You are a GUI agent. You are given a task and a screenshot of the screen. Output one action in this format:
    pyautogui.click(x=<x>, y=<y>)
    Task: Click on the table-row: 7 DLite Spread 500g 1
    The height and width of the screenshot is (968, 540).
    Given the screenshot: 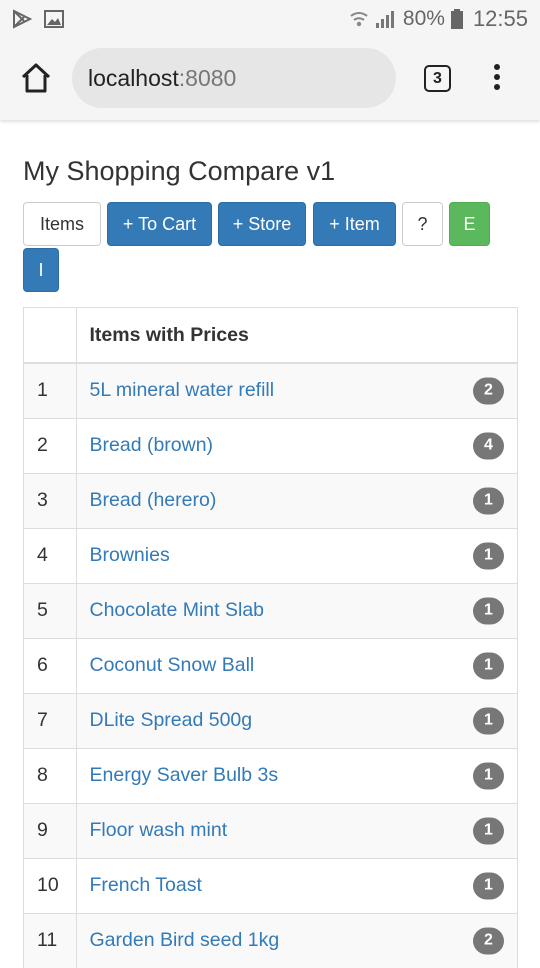 What is the action you would take?
    pyautogui.click(x=270, y=720)
    